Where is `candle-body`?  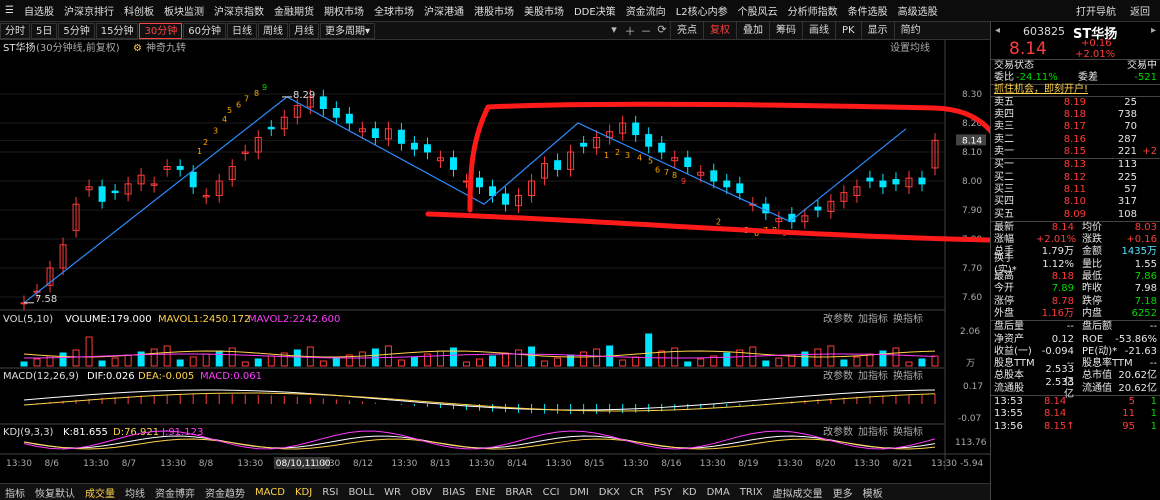 candle-body is located at coordinates (818, 208).